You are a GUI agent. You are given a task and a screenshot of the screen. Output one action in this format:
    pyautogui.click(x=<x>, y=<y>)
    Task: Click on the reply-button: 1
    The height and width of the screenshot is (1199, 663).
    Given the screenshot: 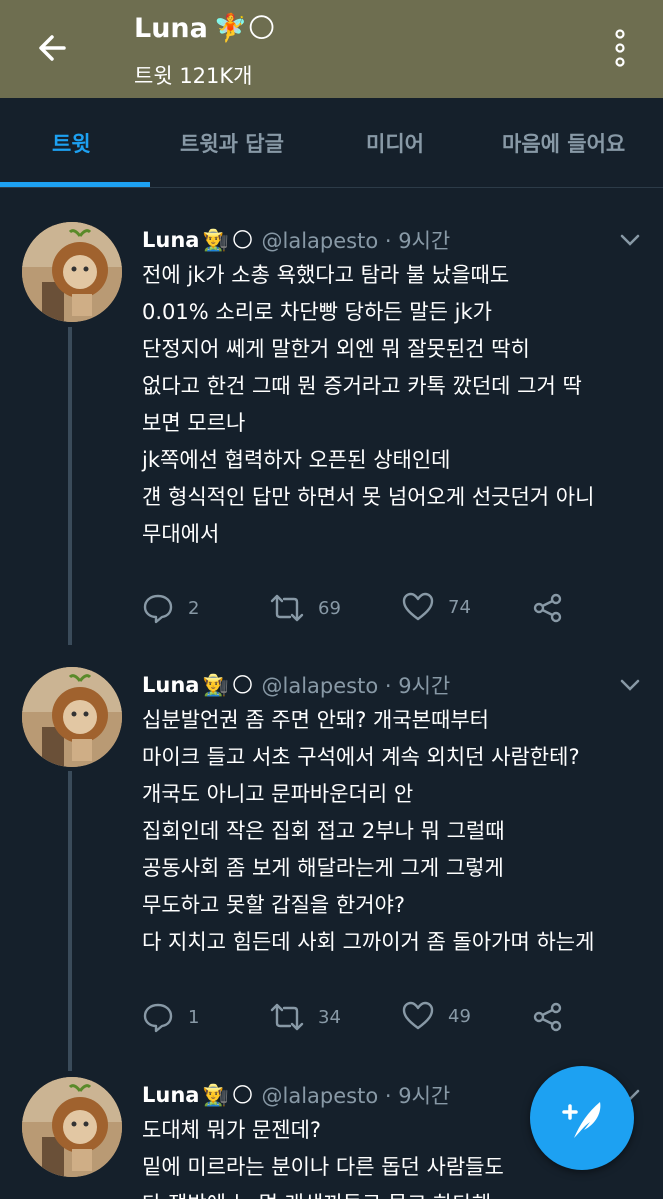 What is the action you would take?
    pyautogui.click(x=170, y=1017)
    